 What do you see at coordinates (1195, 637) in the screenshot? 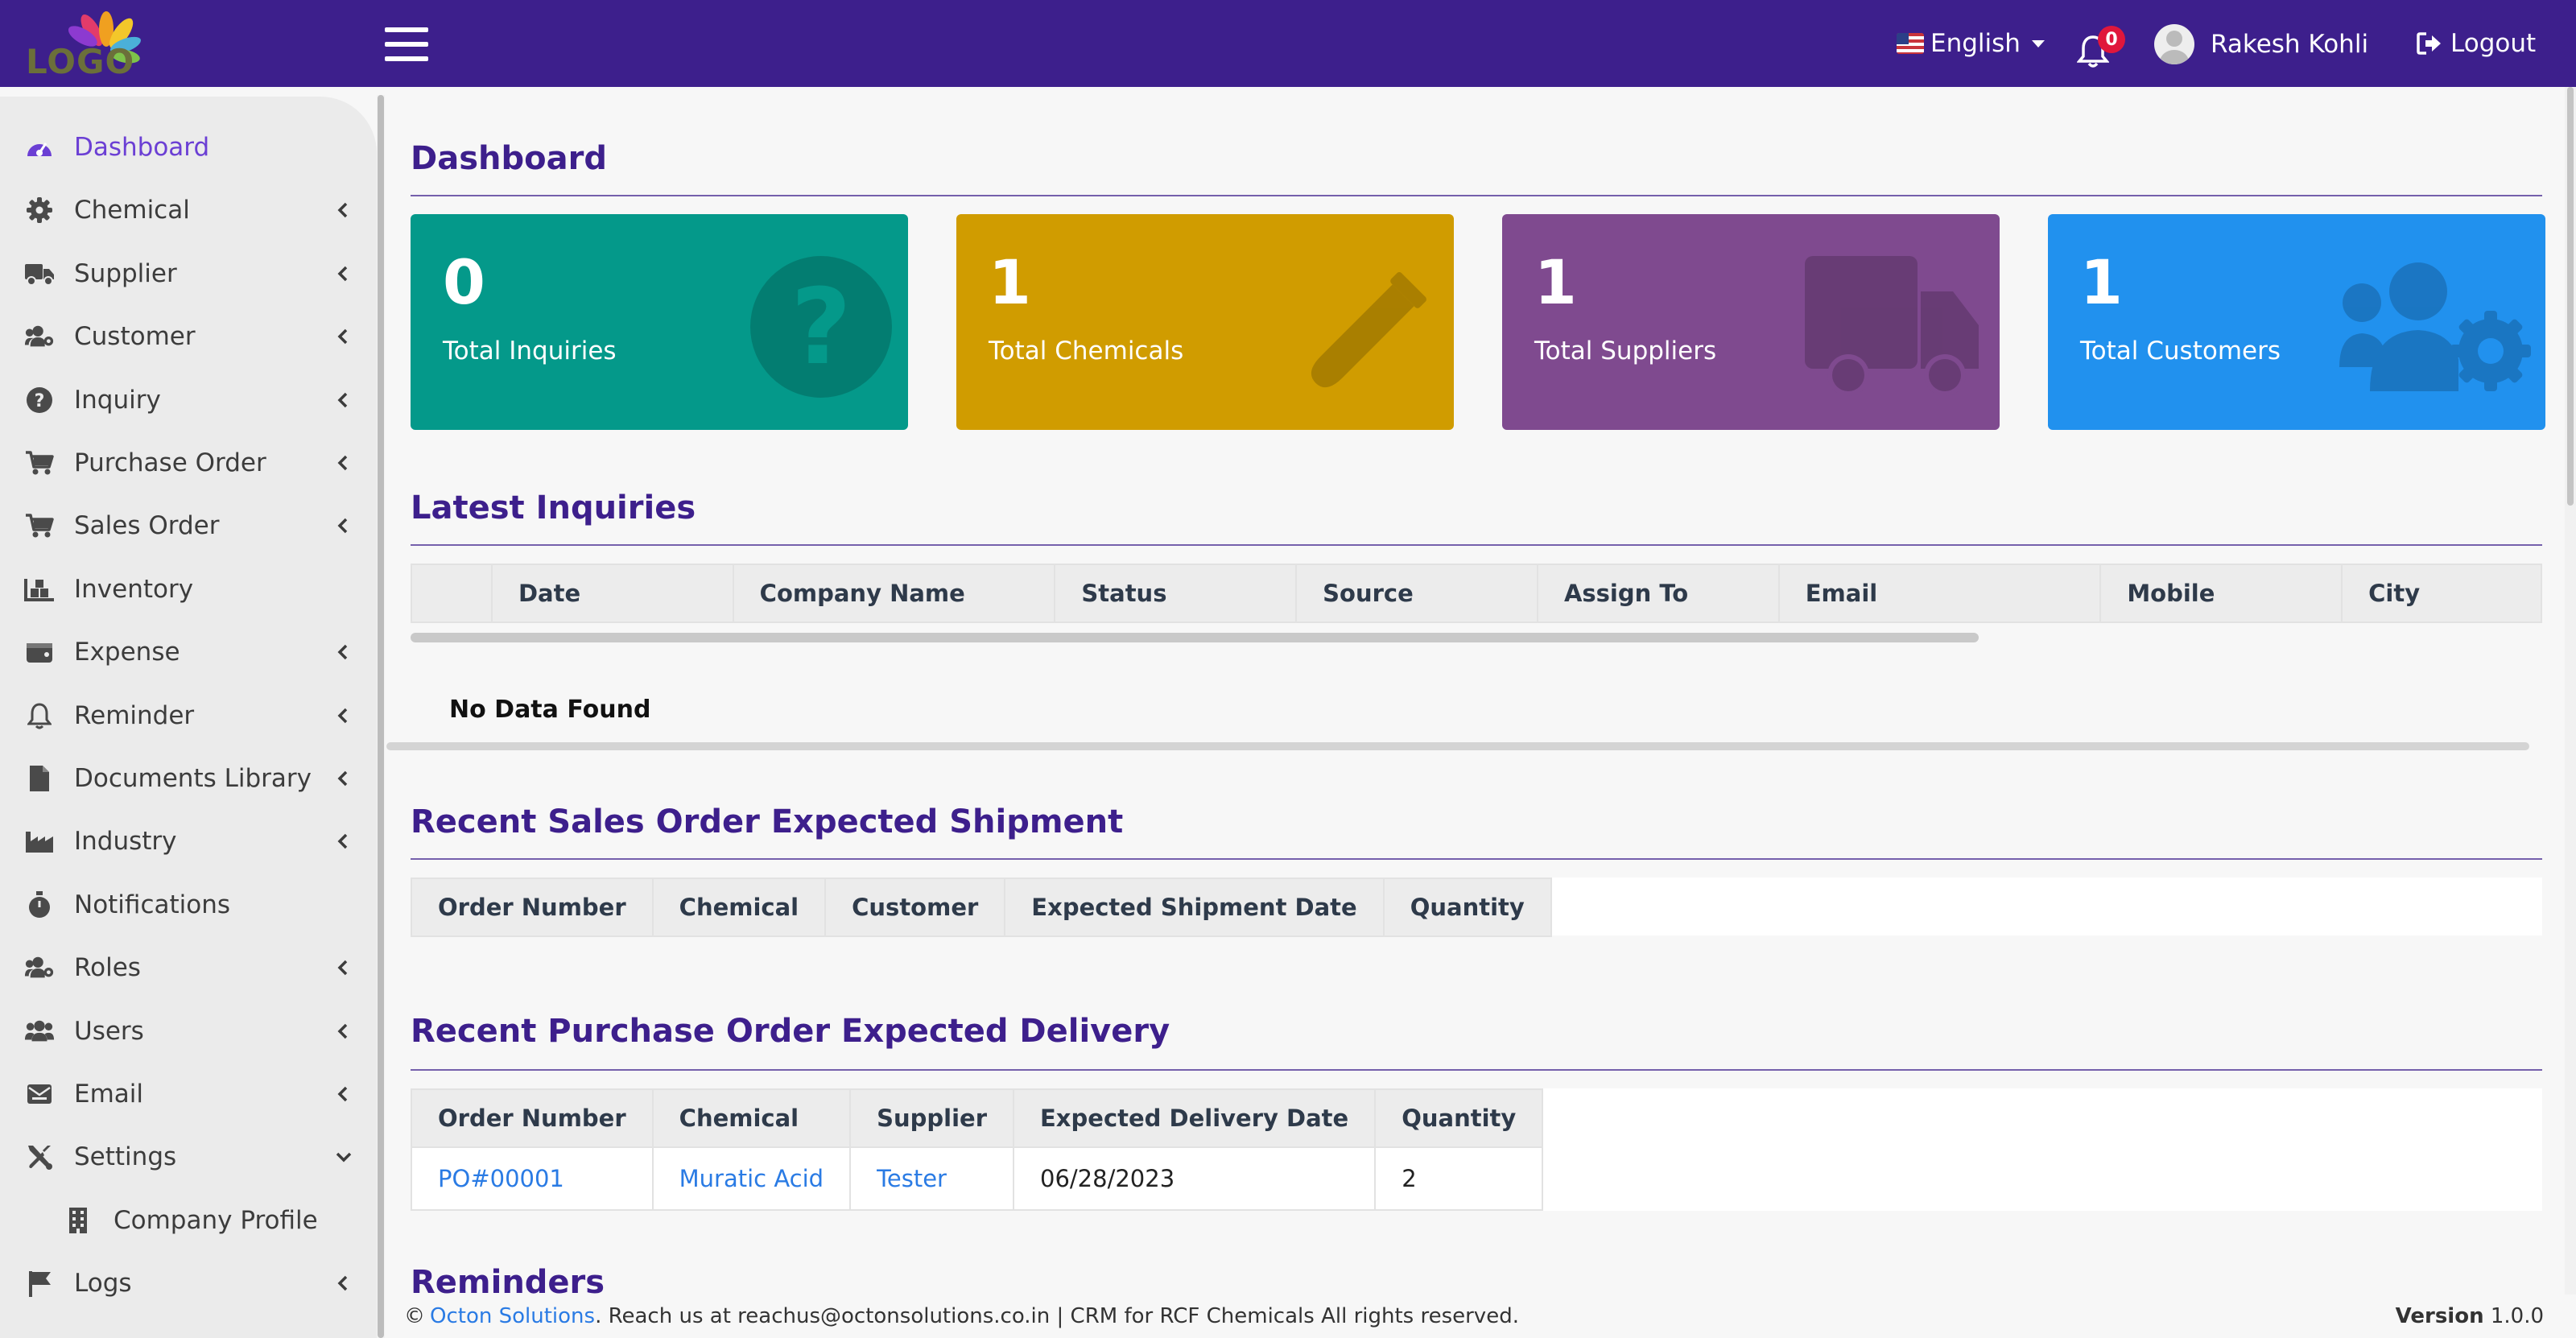
I see `table-horizontal-scrollbar` at bounding box center [1195, 637].